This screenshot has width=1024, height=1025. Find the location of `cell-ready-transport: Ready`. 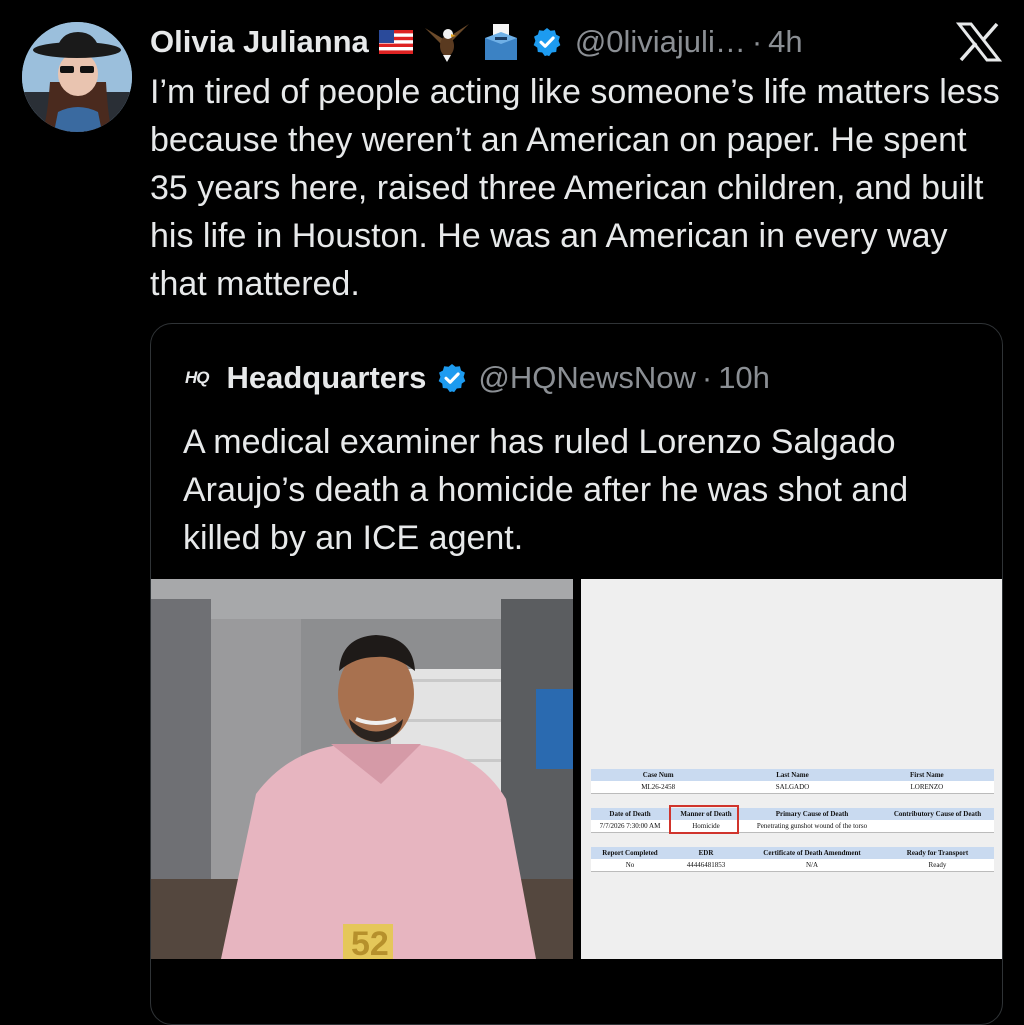

cell-ready-transport: Ready is located at coordinates (937, 865).